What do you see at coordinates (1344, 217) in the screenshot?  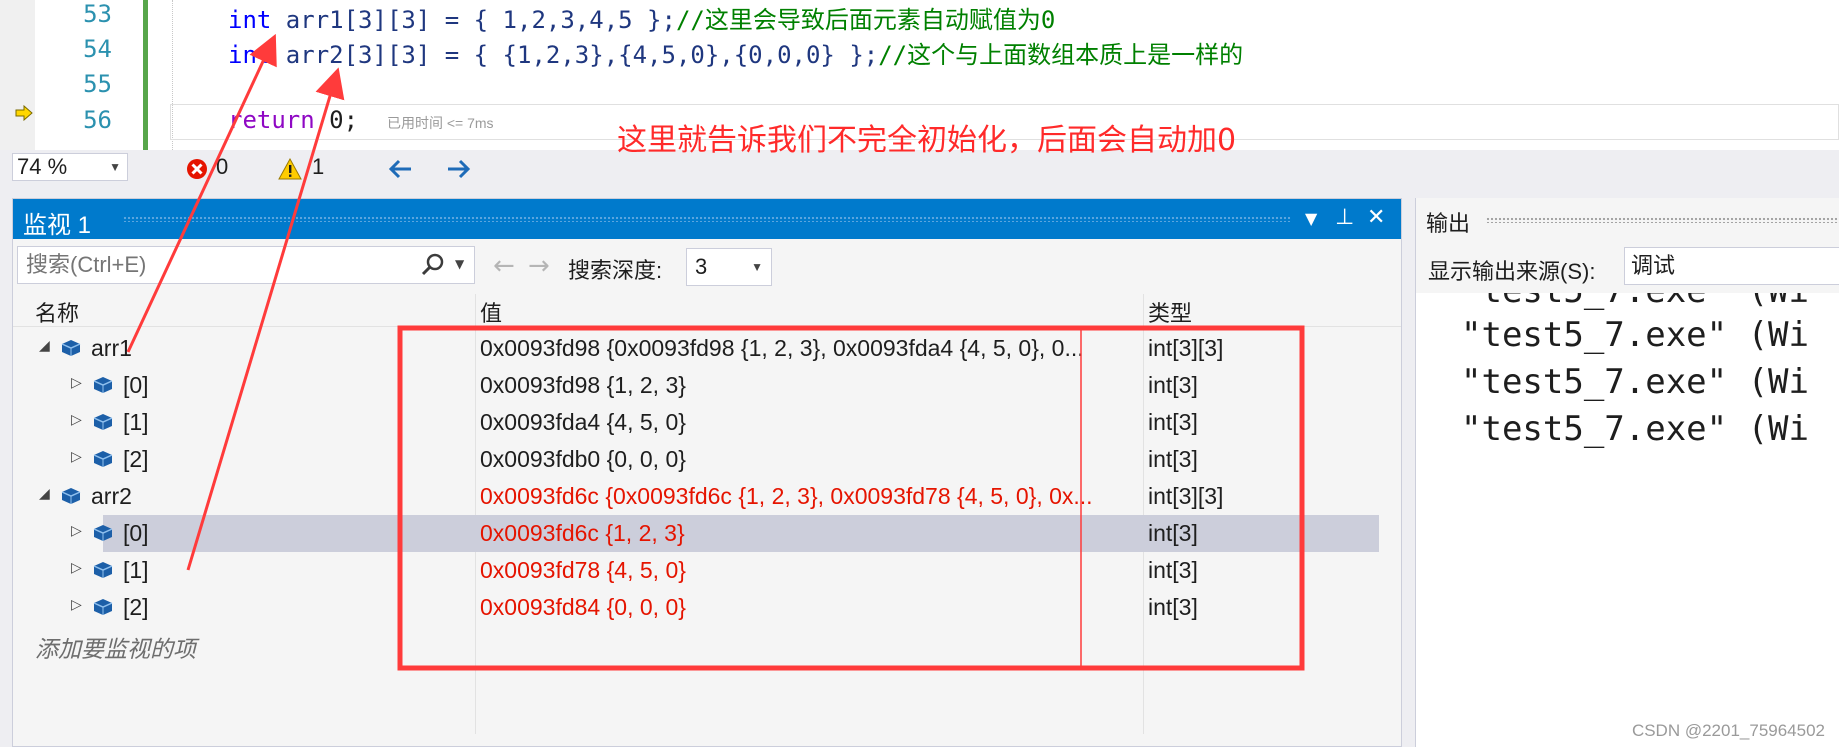 I see `pin-icon: ⊥` at bounding box center [1344, 217].